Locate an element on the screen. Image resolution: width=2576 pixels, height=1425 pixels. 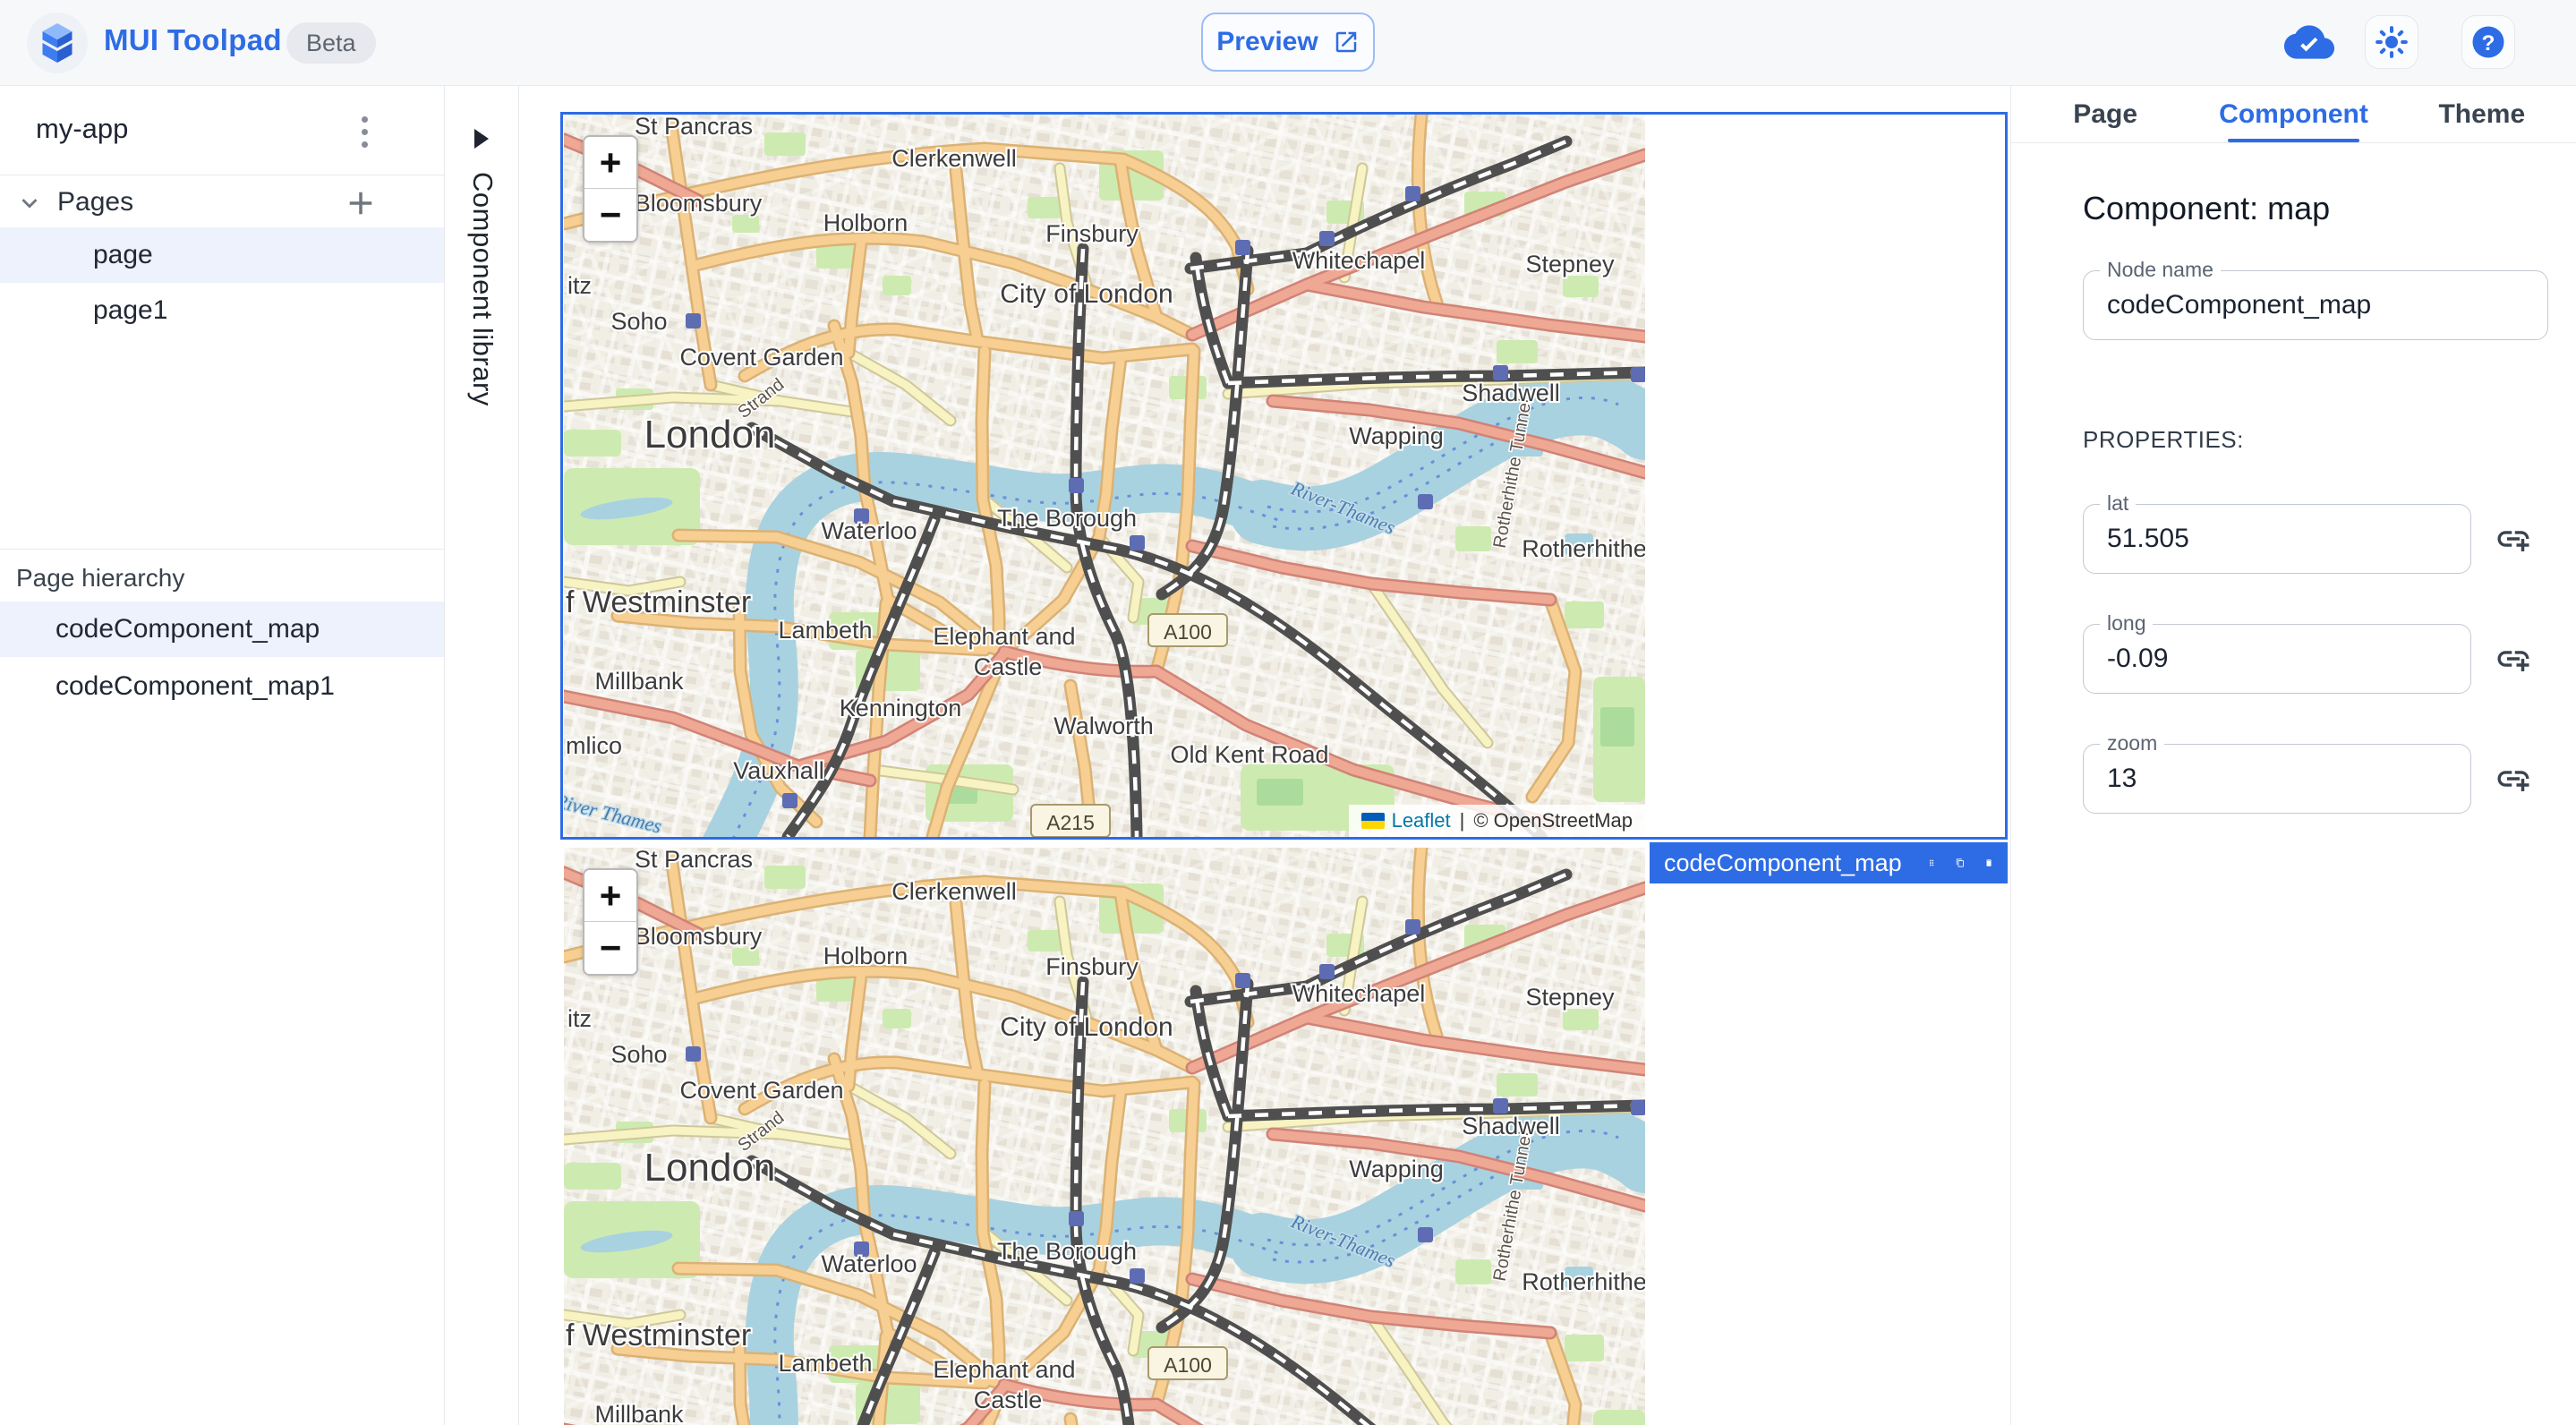
help-button: ? is located at coordinates (2488, 42).